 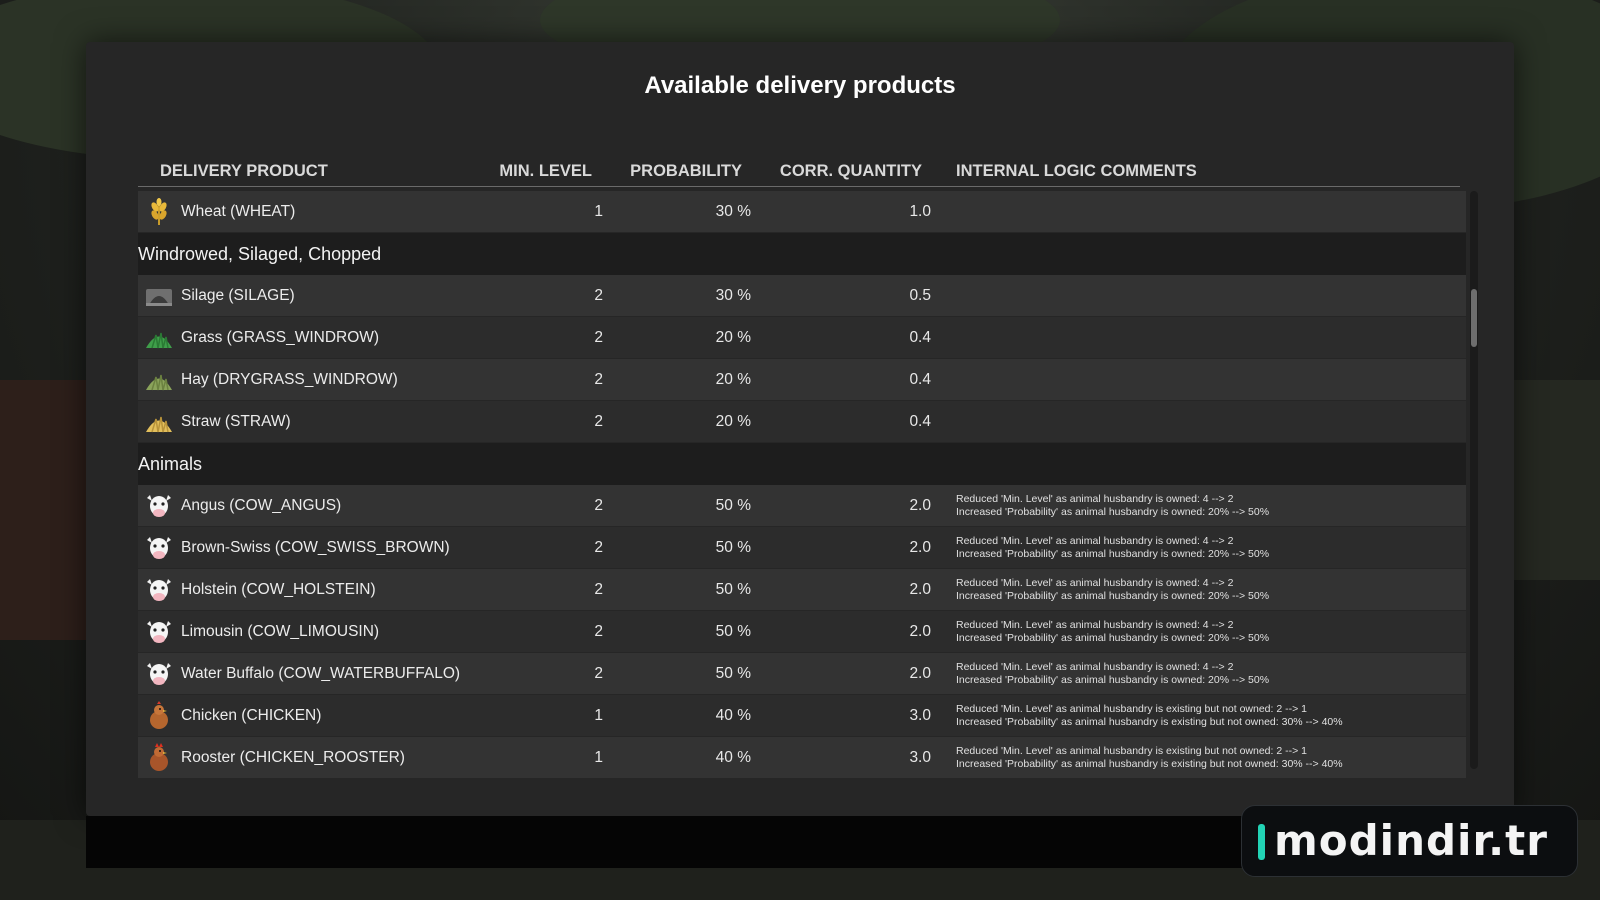 What do you see at coordinates (315, 547) in the screenshot?
I see `product-name: Brown-Swiss (COW_SWISS_BROWN)` at bounding box center [315, 547].